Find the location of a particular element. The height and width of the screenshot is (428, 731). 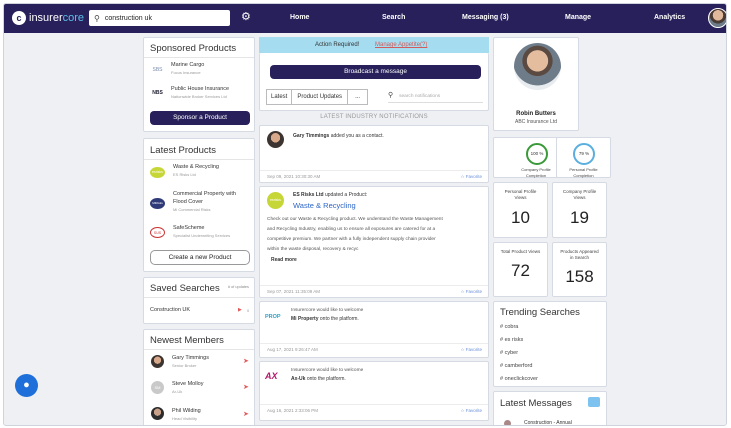

total-product-views-card: Total Product Views 72 is located at coordinates (520, 269).